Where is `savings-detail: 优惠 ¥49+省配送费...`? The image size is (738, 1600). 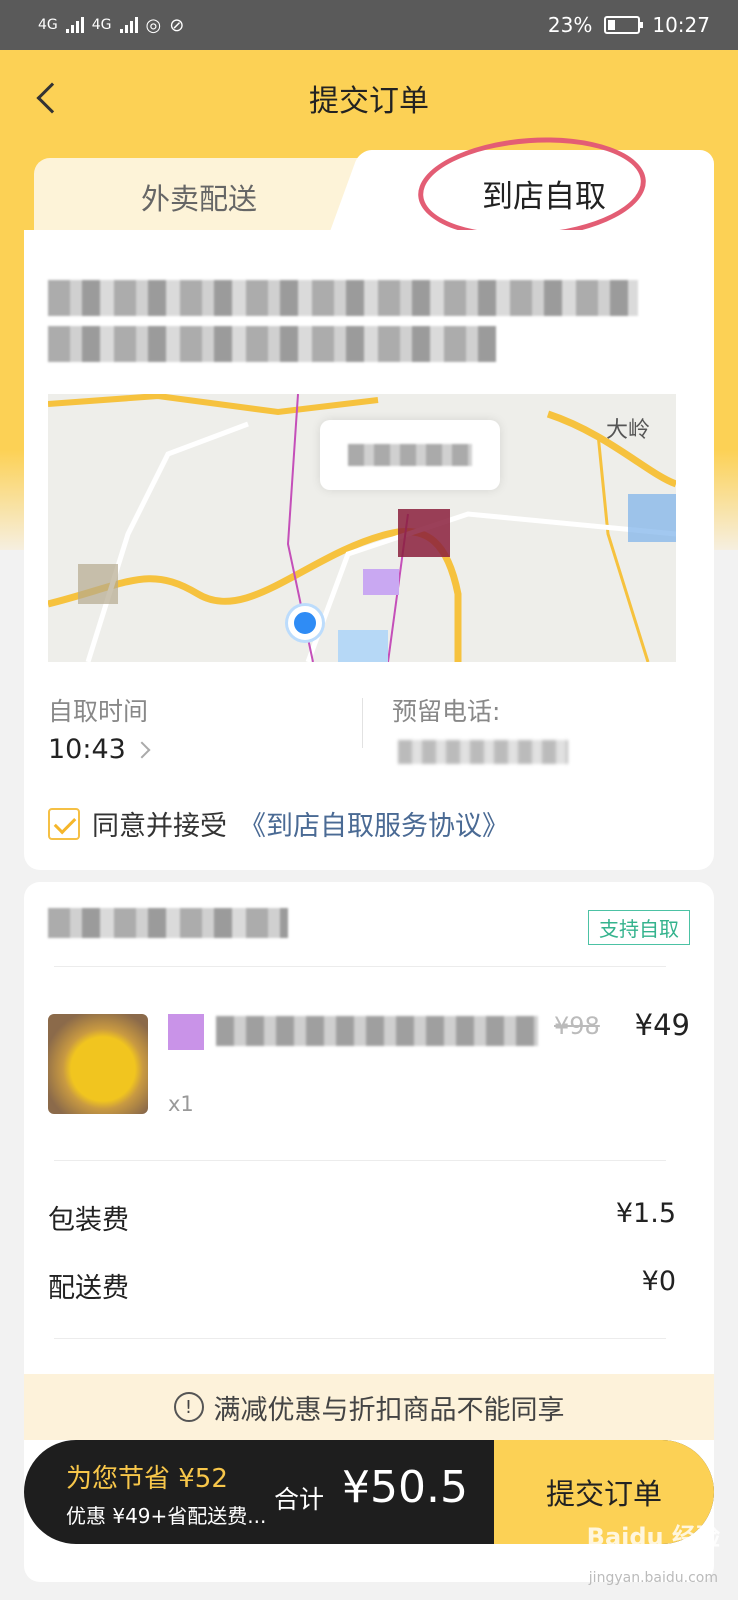 savings-detail: 优惠 ¥49+省配送费... is located at coordinates (166, 1516).